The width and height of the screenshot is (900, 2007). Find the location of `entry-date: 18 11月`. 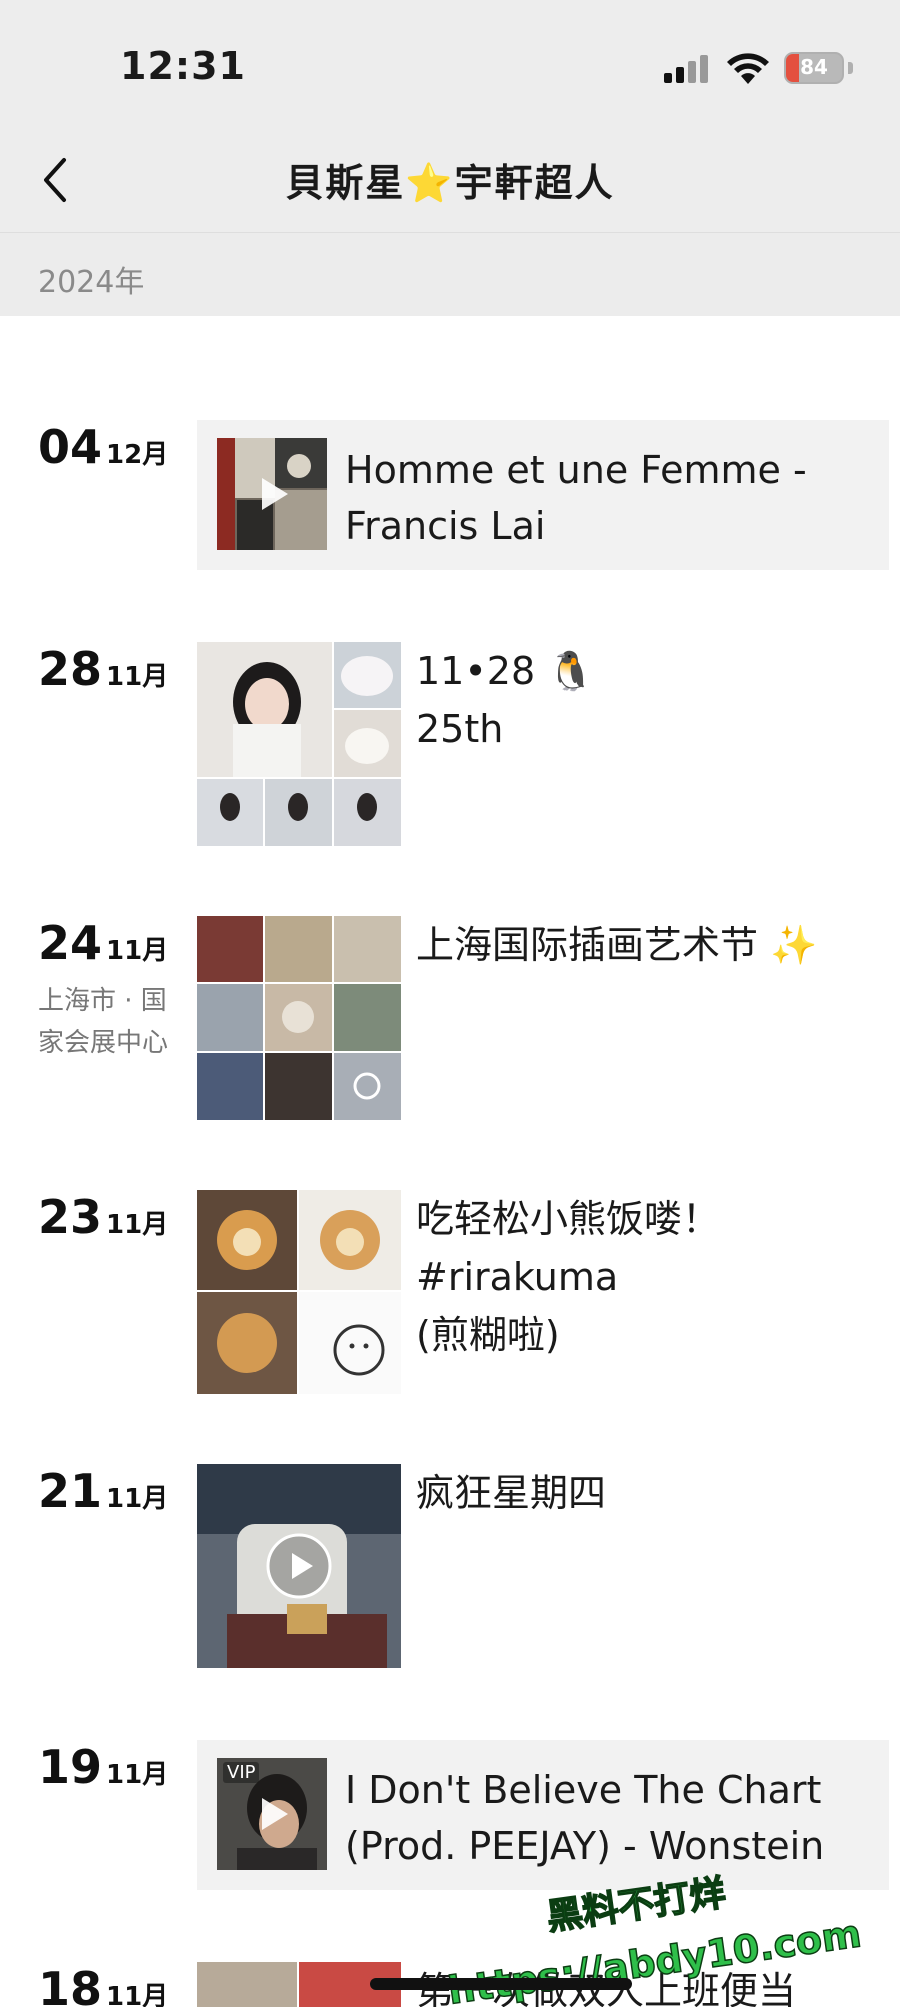

entry-date: 18 11月 is located at coordinates (103, 1984).